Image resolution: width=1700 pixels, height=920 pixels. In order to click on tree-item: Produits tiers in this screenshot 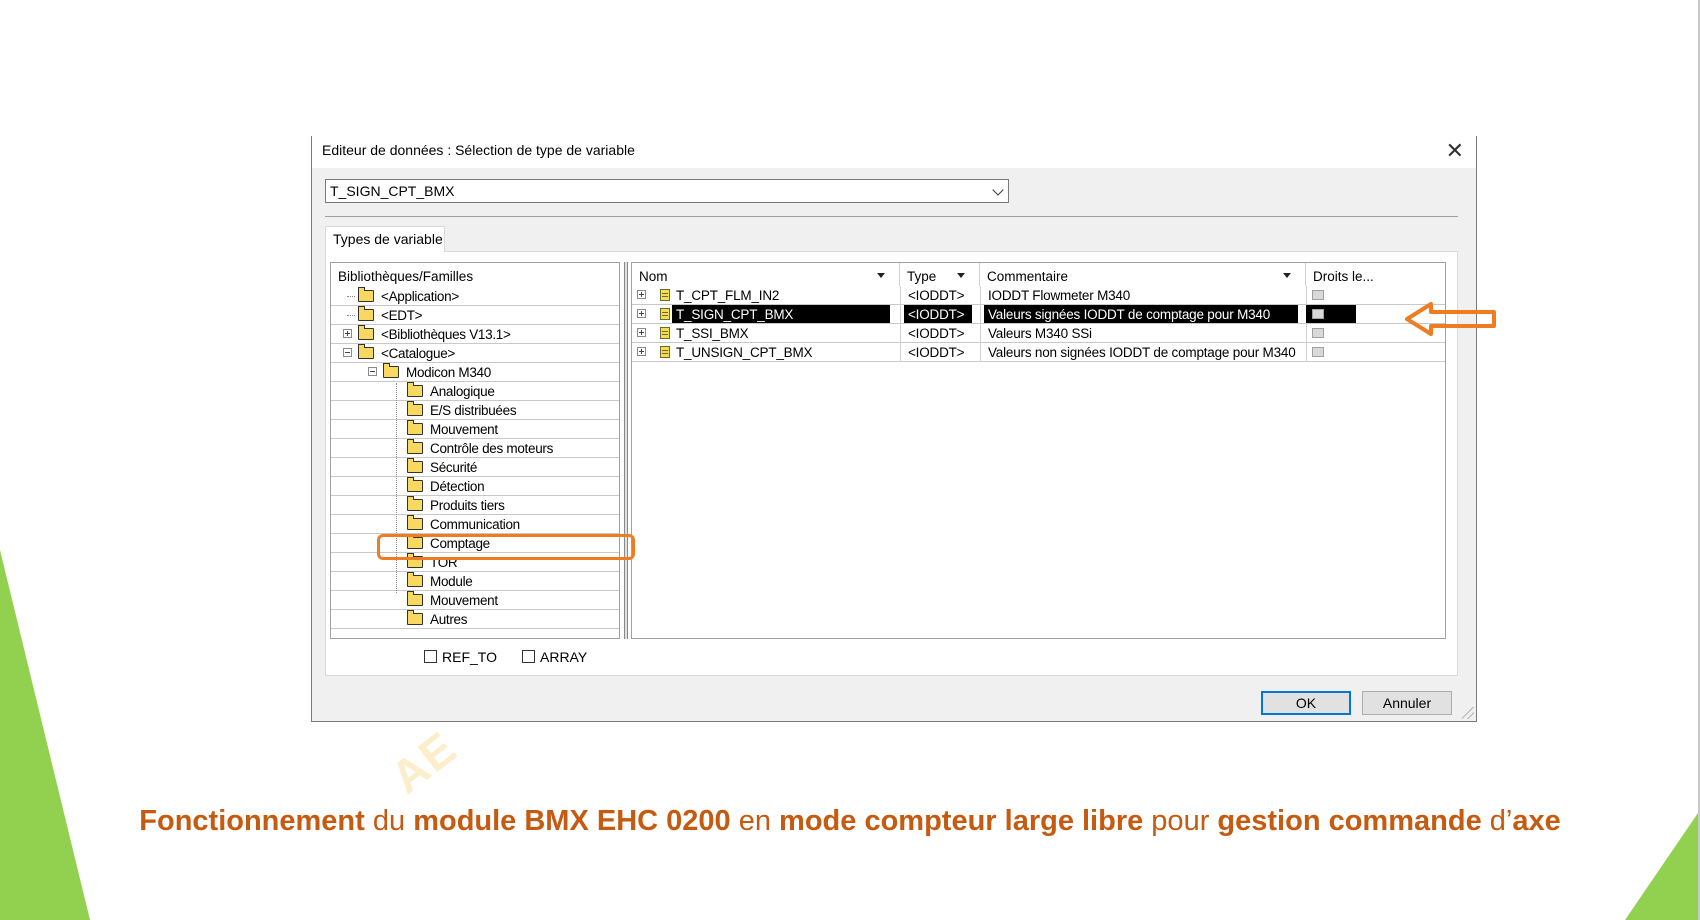, I will do `click(475, 505)`.